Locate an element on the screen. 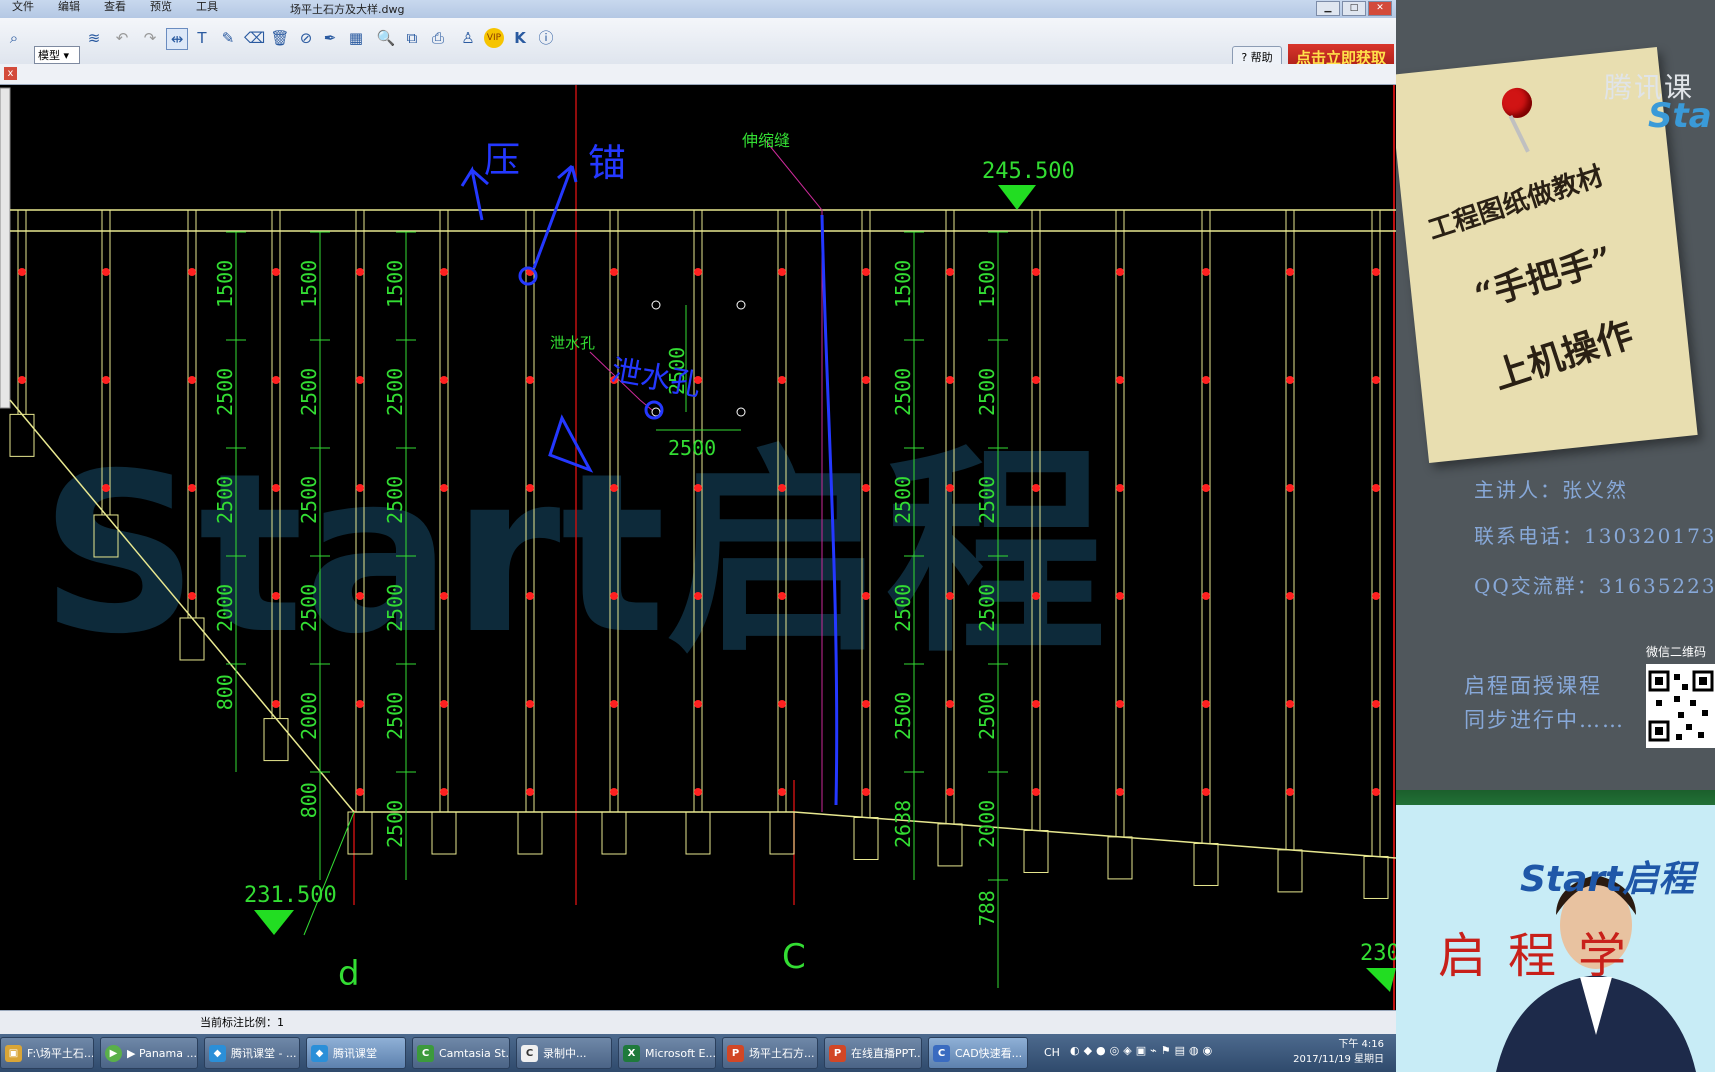  ppt-icon: P is located at coordinates (735, 1053).